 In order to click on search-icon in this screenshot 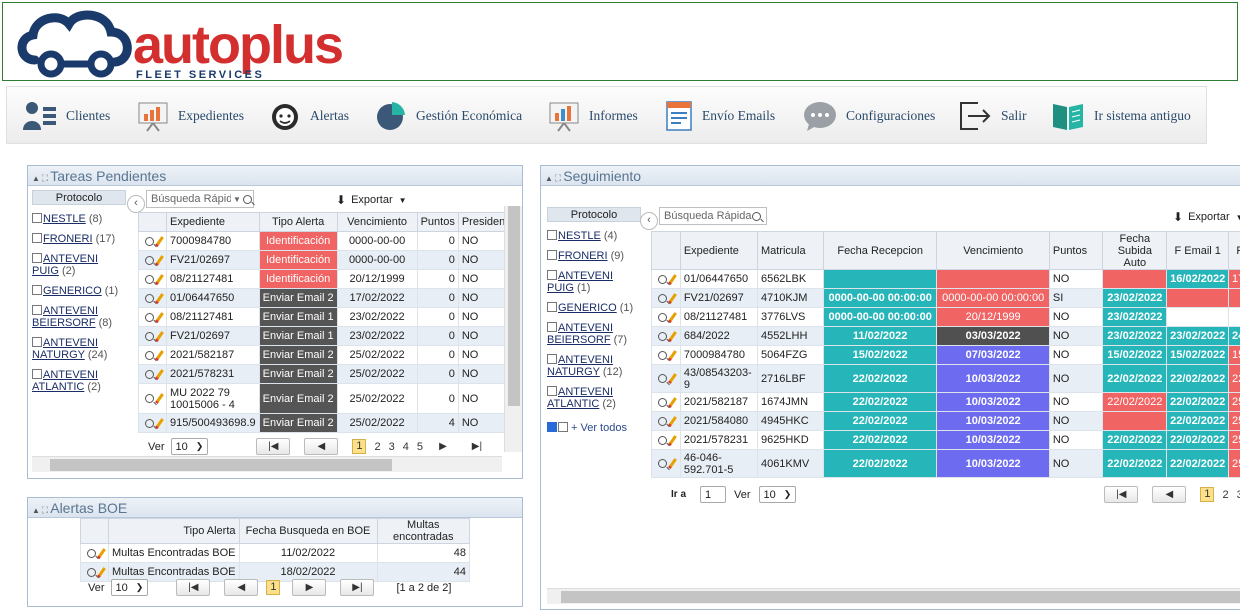, I will do `click(247, 199)`.